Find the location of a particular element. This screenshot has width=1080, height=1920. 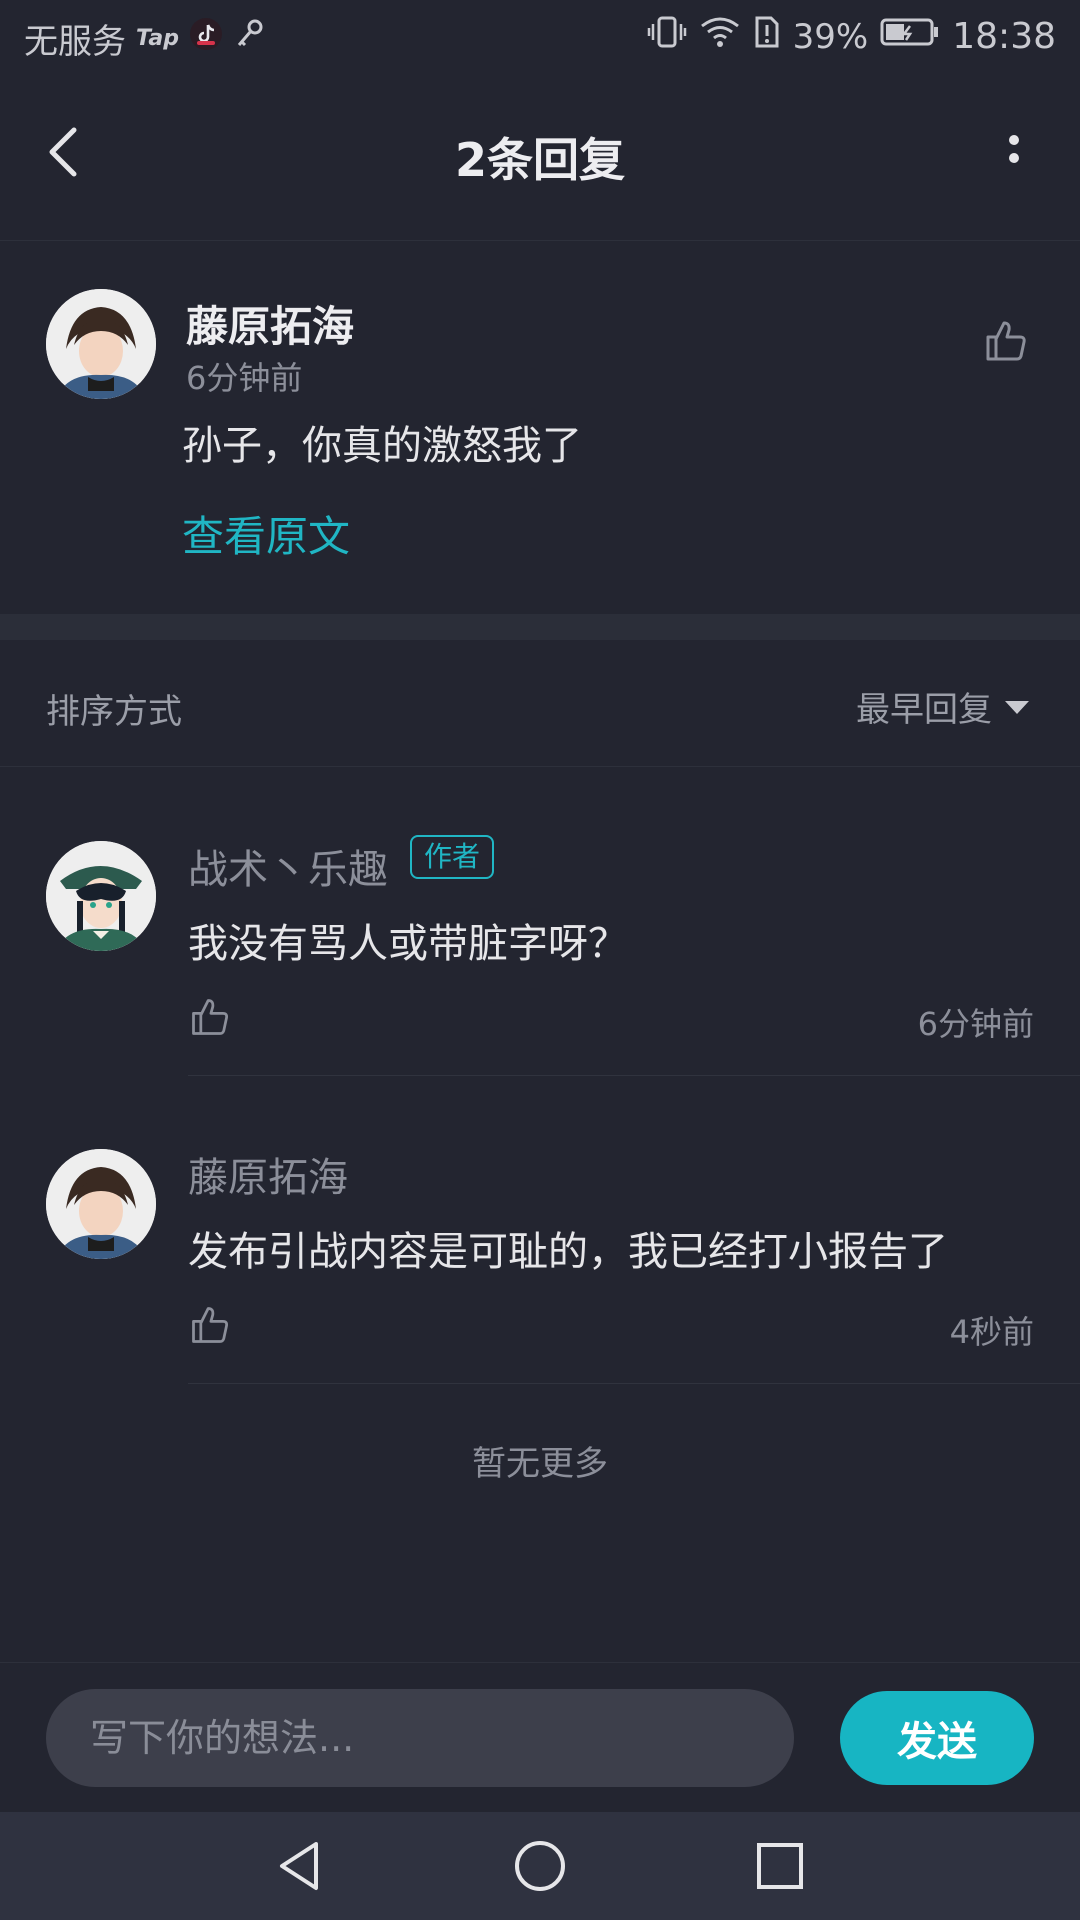

reply-composer: 发送 is located at coordinates (540, 1737).